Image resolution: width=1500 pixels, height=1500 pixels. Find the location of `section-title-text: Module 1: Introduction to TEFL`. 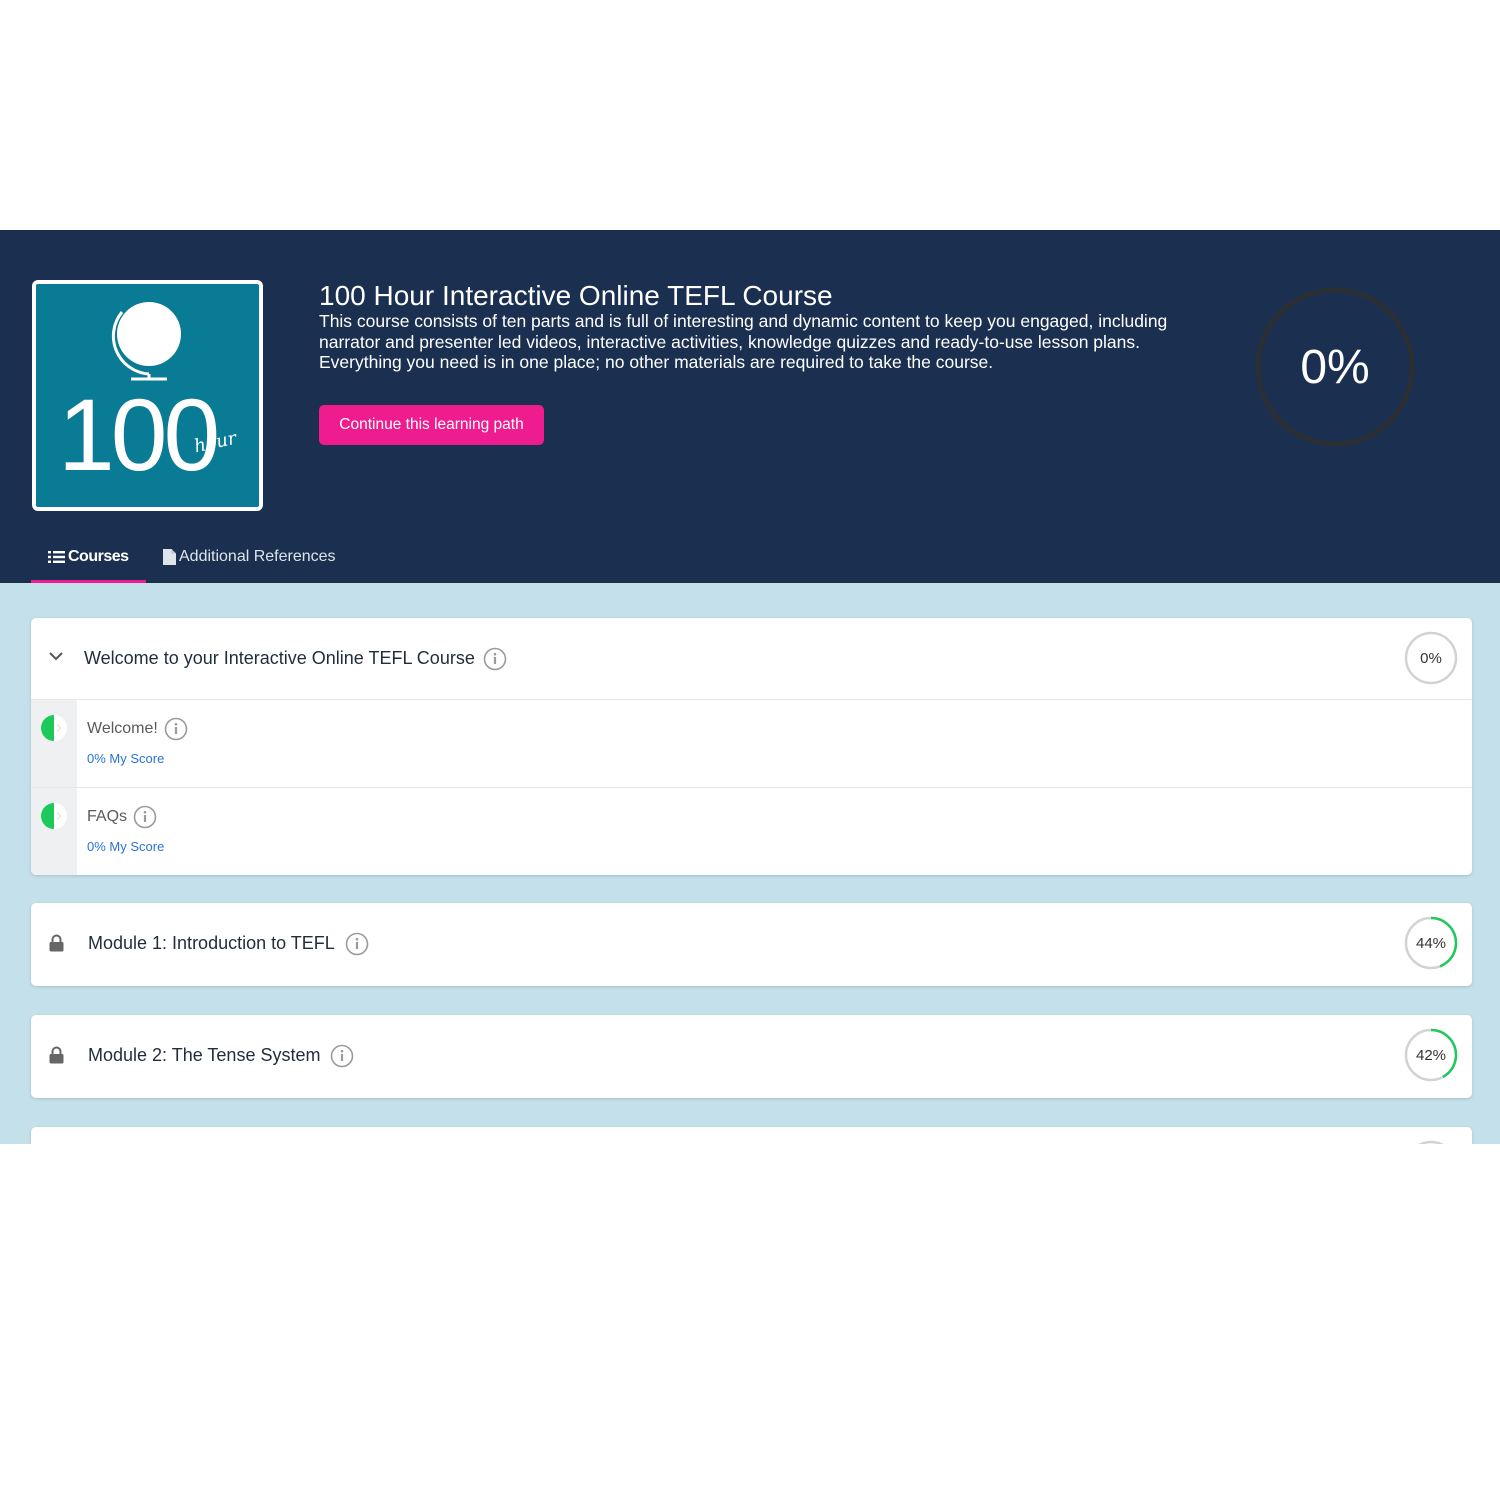

section-title-text: Module 1: Introduction to TEFL is located at coordinates (211, 943).